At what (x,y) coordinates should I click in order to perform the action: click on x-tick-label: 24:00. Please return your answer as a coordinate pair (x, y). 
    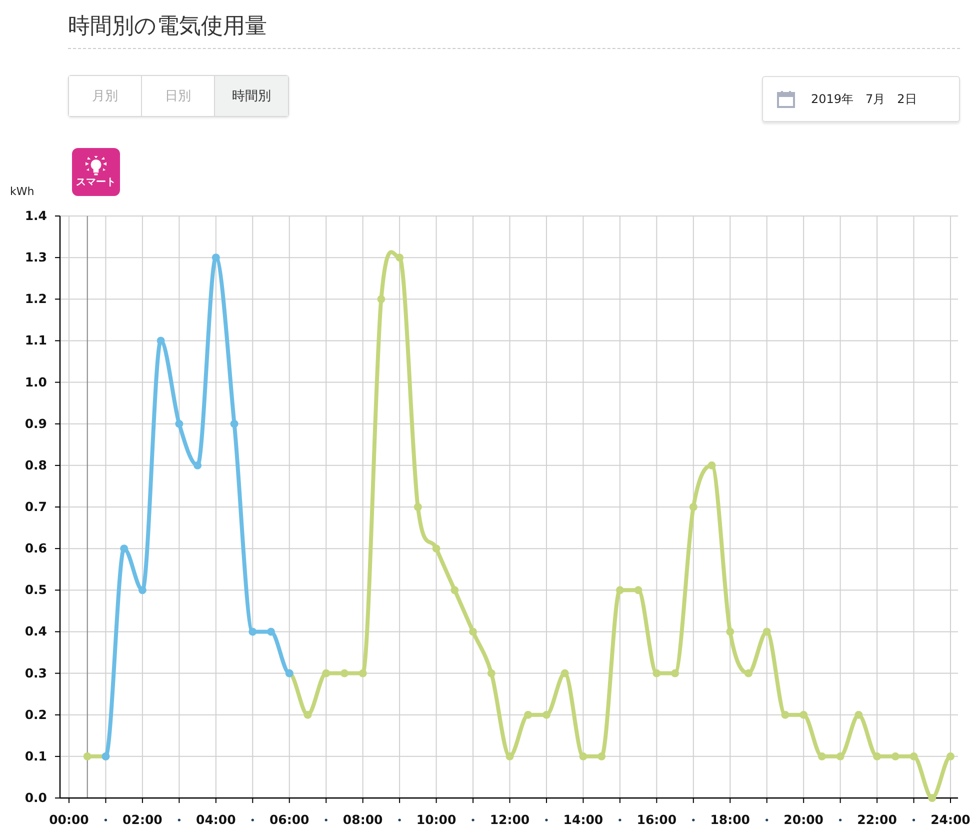
    Looking at the image, I should click on (950, 819).